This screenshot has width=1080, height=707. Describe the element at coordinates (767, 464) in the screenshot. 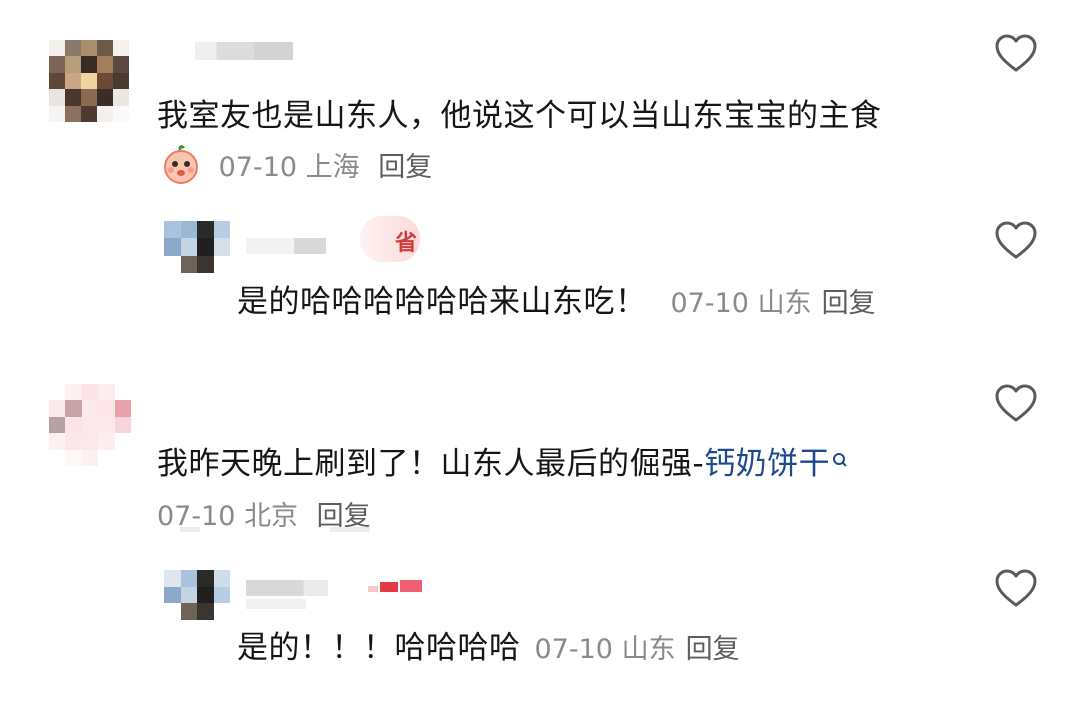

I see `search-link: 钙奶饼干` at that location.